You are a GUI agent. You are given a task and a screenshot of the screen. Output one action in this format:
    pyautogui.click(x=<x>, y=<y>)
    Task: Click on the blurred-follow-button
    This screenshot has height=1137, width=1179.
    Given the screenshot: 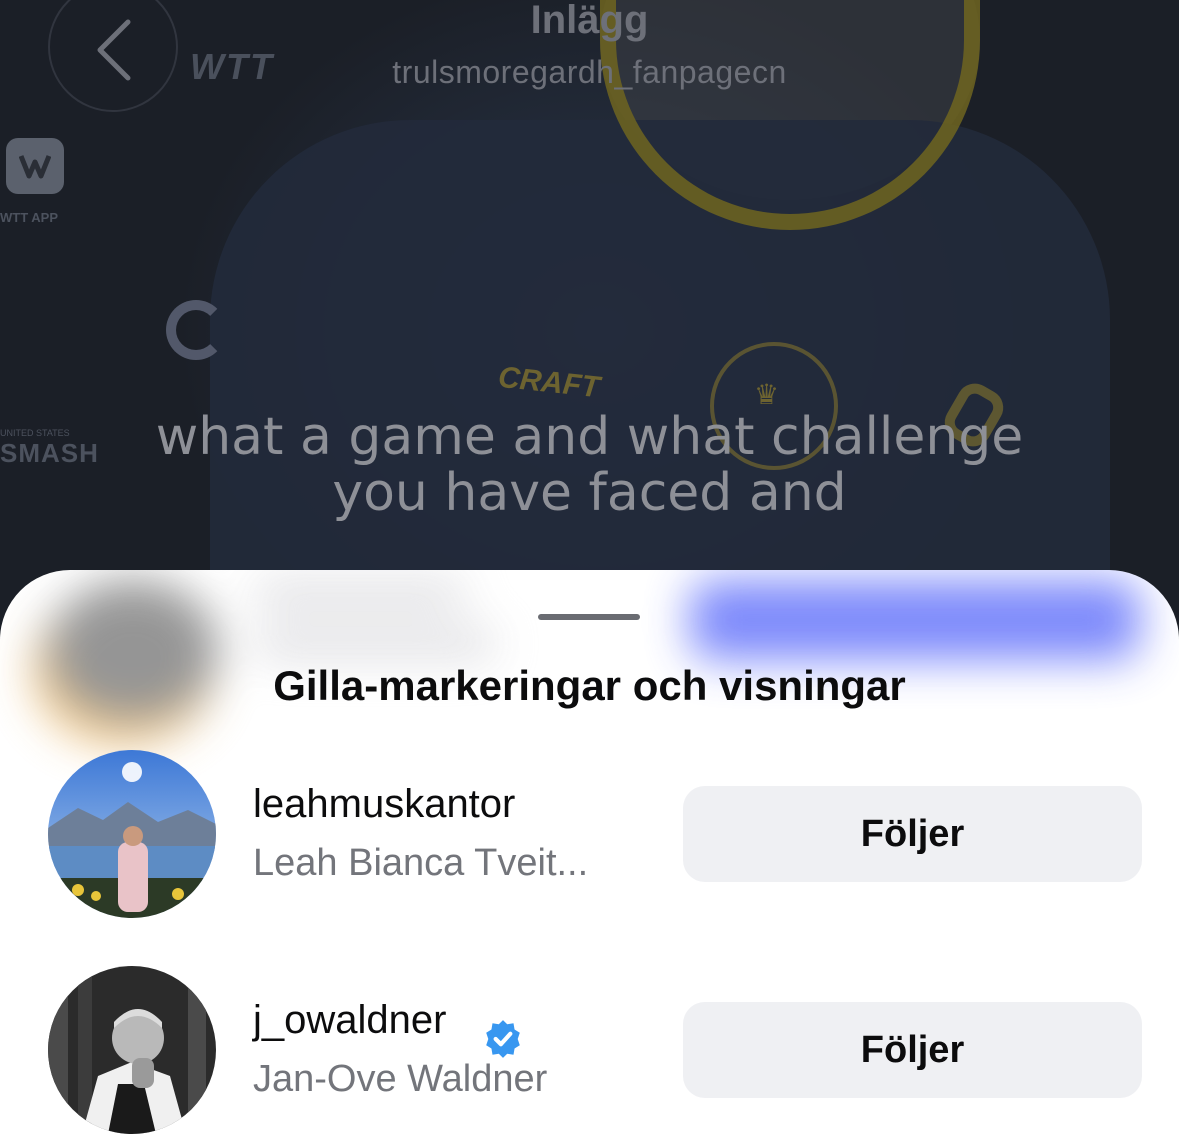 What is the action you would take?
    pyautogui.click(x=915, y=620)
    